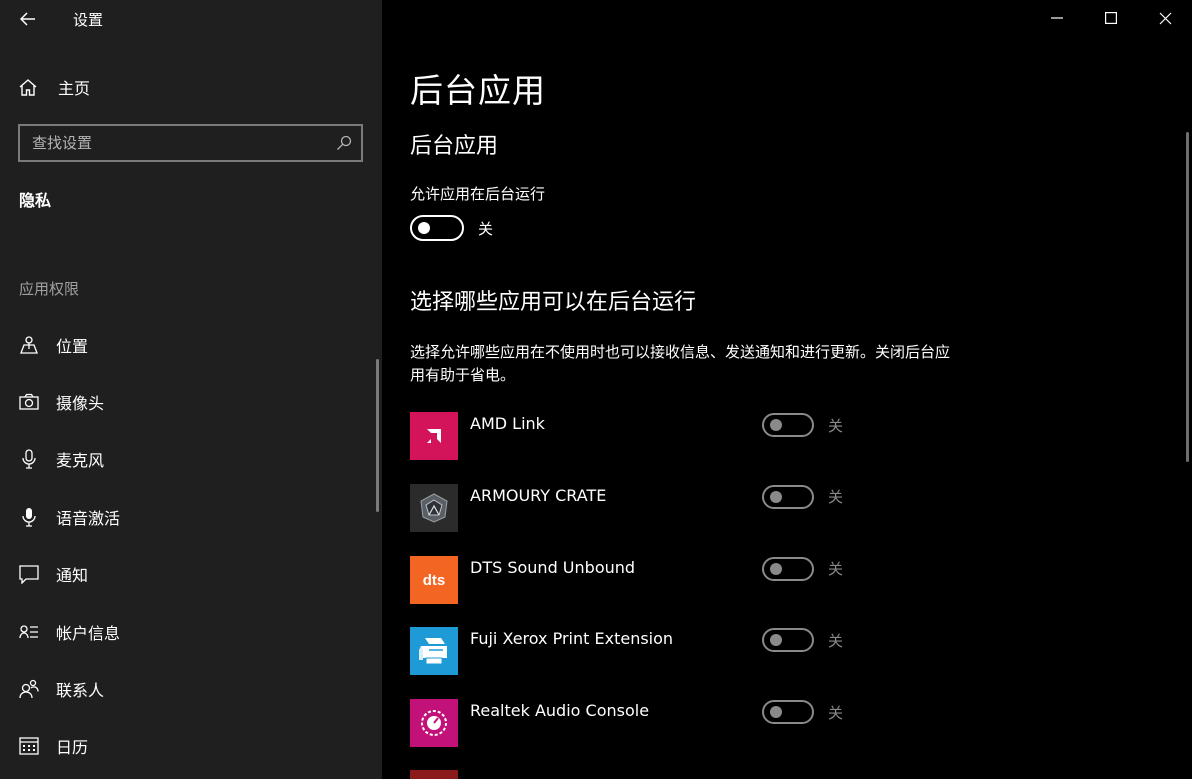  Describe the element at coordinates (434, 436) in the screenshot. I see `amd-link-app-icon` at that location.